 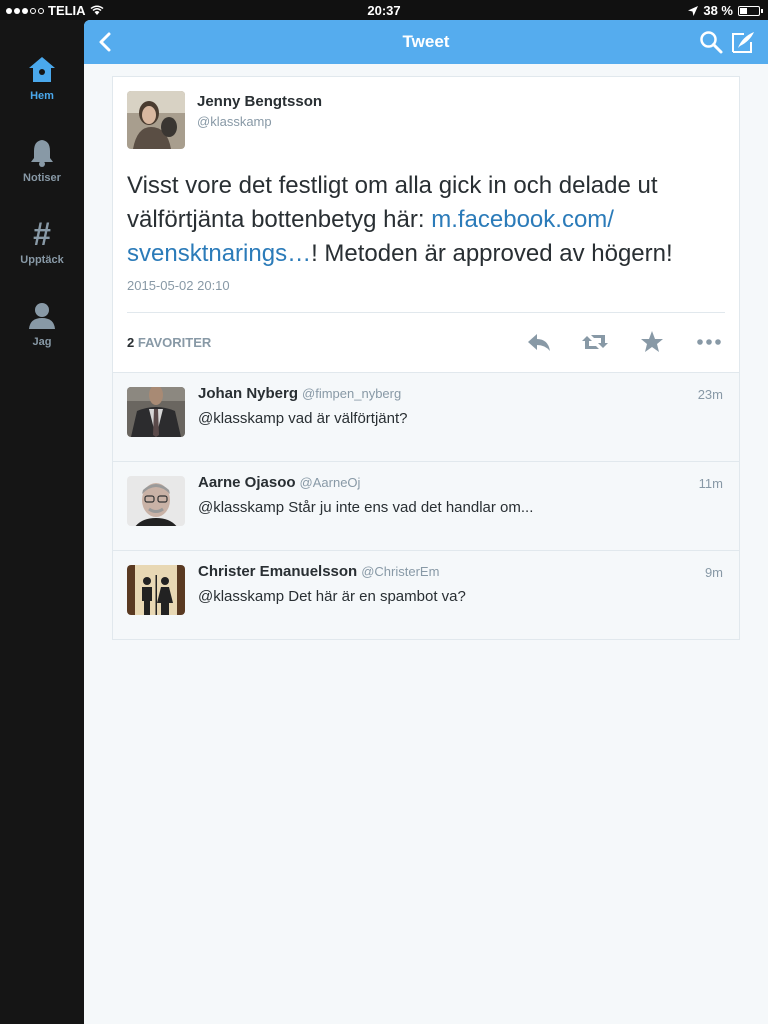 I want to click on tweet-date: 2015-05-02 20:10, so click(x=178, y=285).